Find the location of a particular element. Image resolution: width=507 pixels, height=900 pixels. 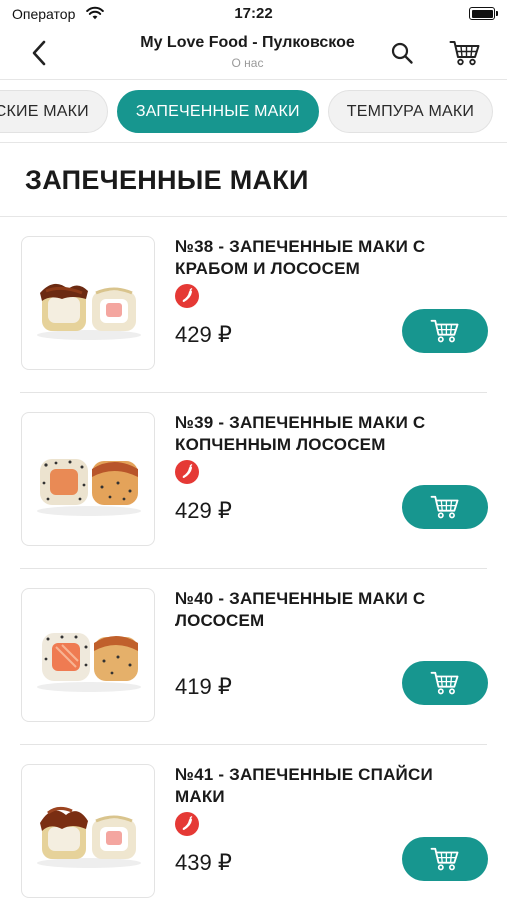

search-icon is located at coordinates (402, 53).